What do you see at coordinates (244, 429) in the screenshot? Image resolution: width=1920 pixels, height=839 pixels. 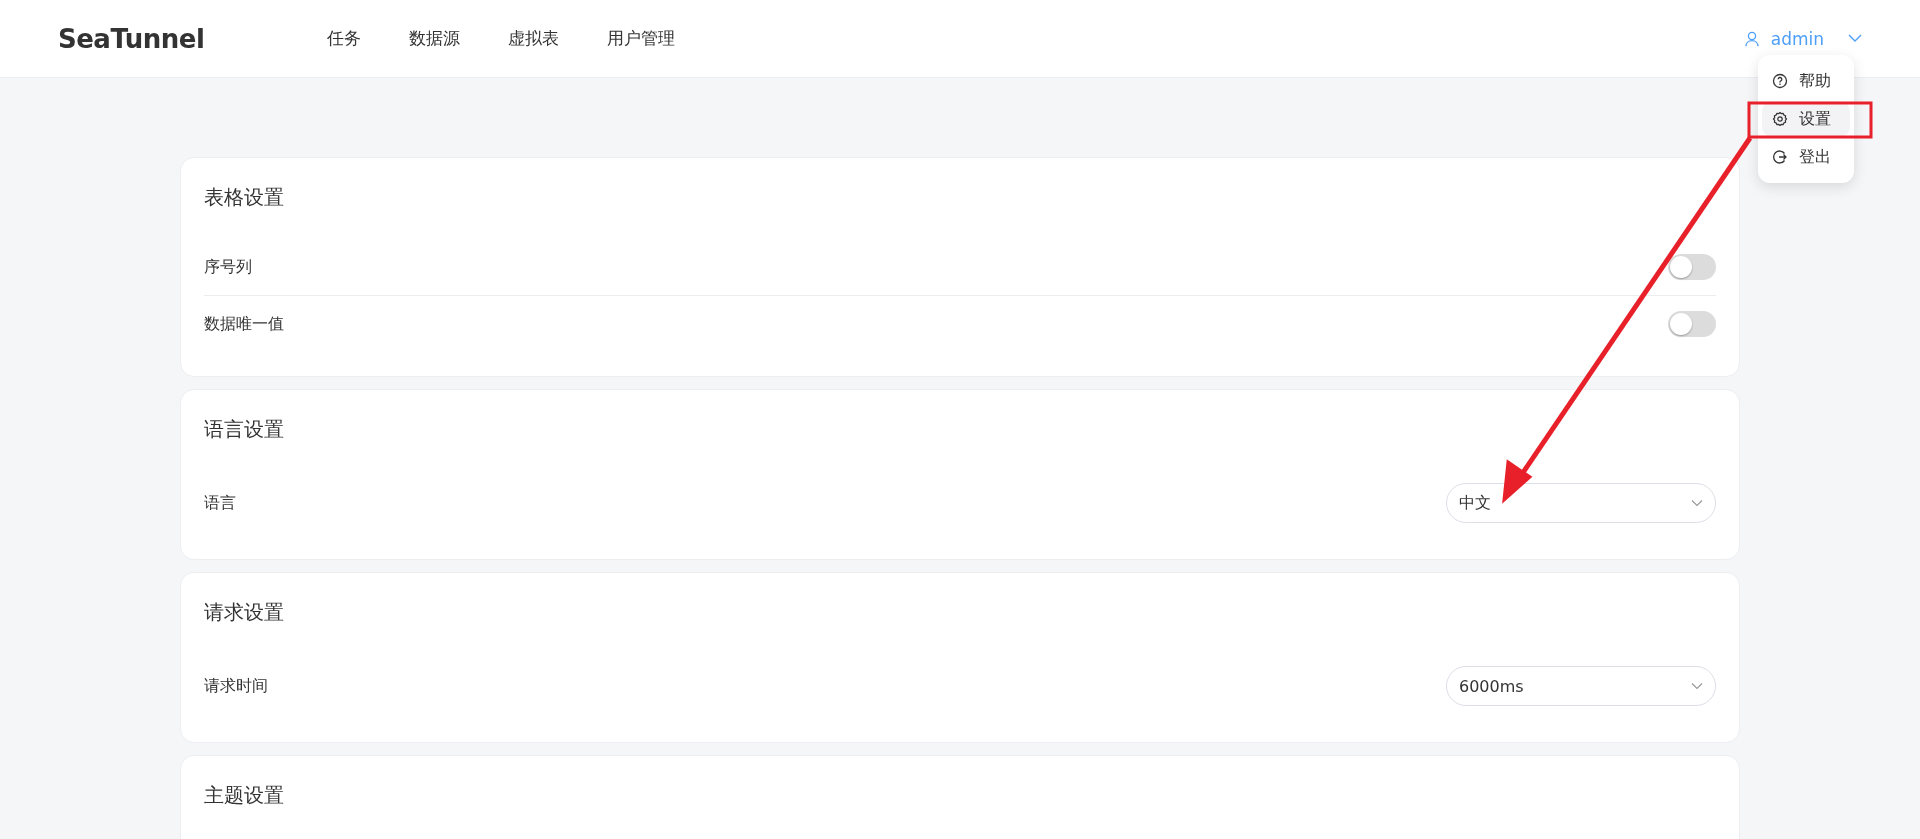 I see `card-title: 语言设置` at bounding box center [244, 429].